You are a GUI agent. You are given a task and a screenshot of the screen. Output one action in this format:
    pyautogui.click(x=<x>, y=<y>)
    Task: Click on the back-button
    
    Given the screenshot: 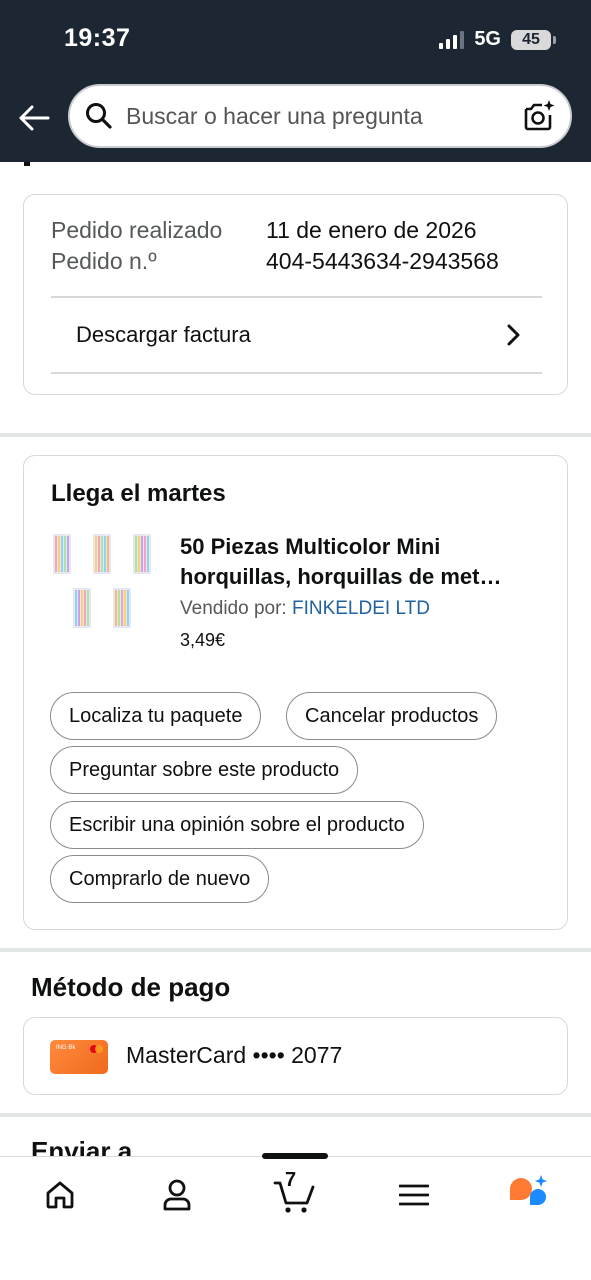 What is the action you would take?
    pyautogui.click(x=34, y=118)
    